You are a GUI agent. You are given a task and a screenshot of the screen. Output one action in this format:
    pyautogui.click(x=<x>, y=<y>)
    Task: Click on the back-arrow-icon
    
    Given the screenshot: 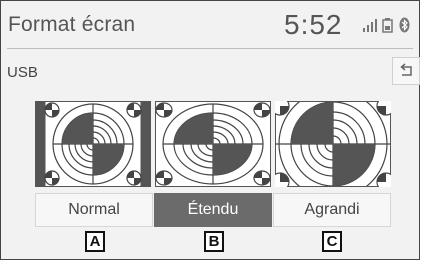 What is the action you would take?
    pyautogui.click(x=406, y=69)
    